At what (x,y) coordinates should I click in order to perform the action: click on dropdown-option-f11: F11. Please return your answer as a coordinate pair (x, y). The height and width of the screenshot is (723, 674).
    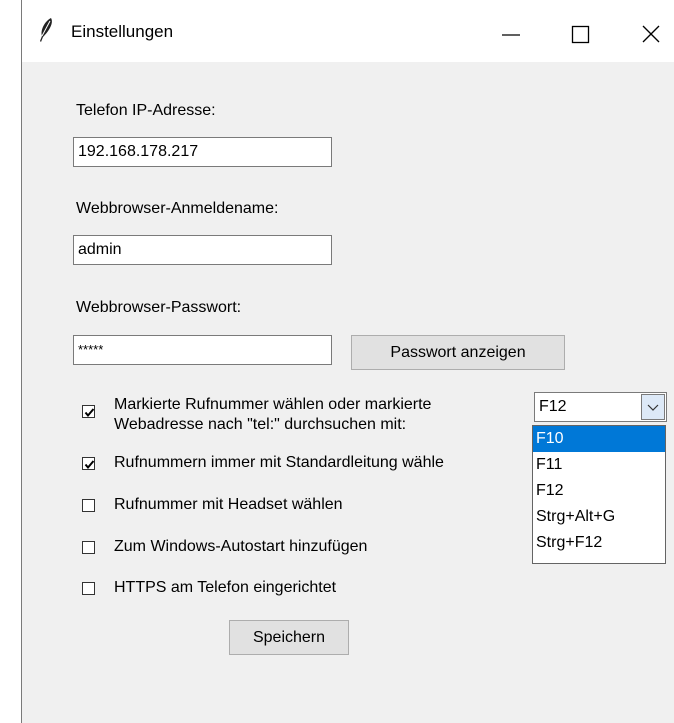
    Looking at the image, I should click on (599, 465).